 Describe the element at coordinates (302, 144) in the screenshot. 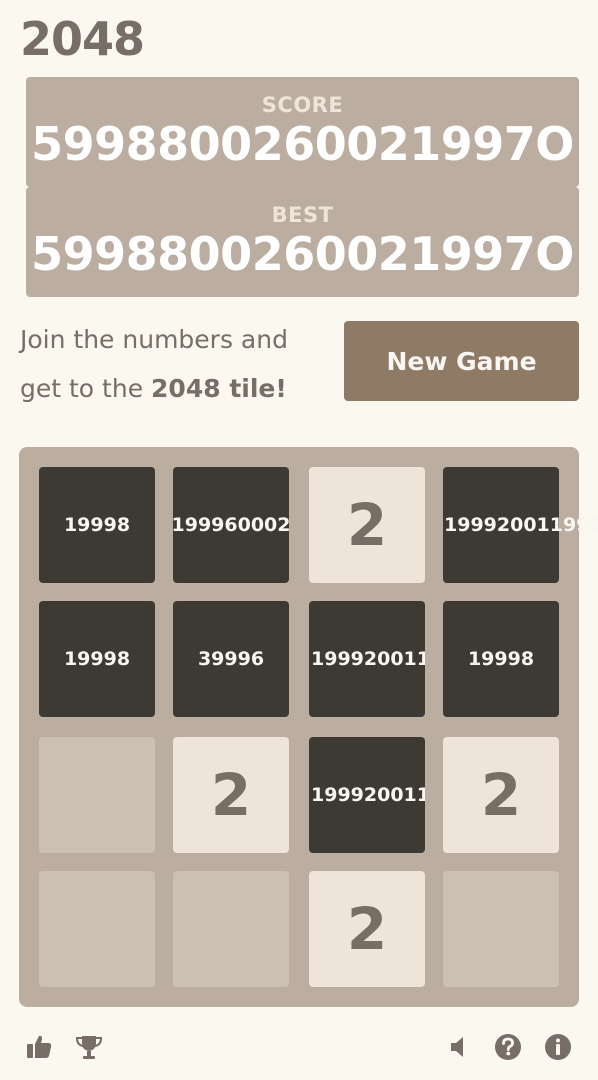

I see `score-value: 5998800260021997O` at that location.